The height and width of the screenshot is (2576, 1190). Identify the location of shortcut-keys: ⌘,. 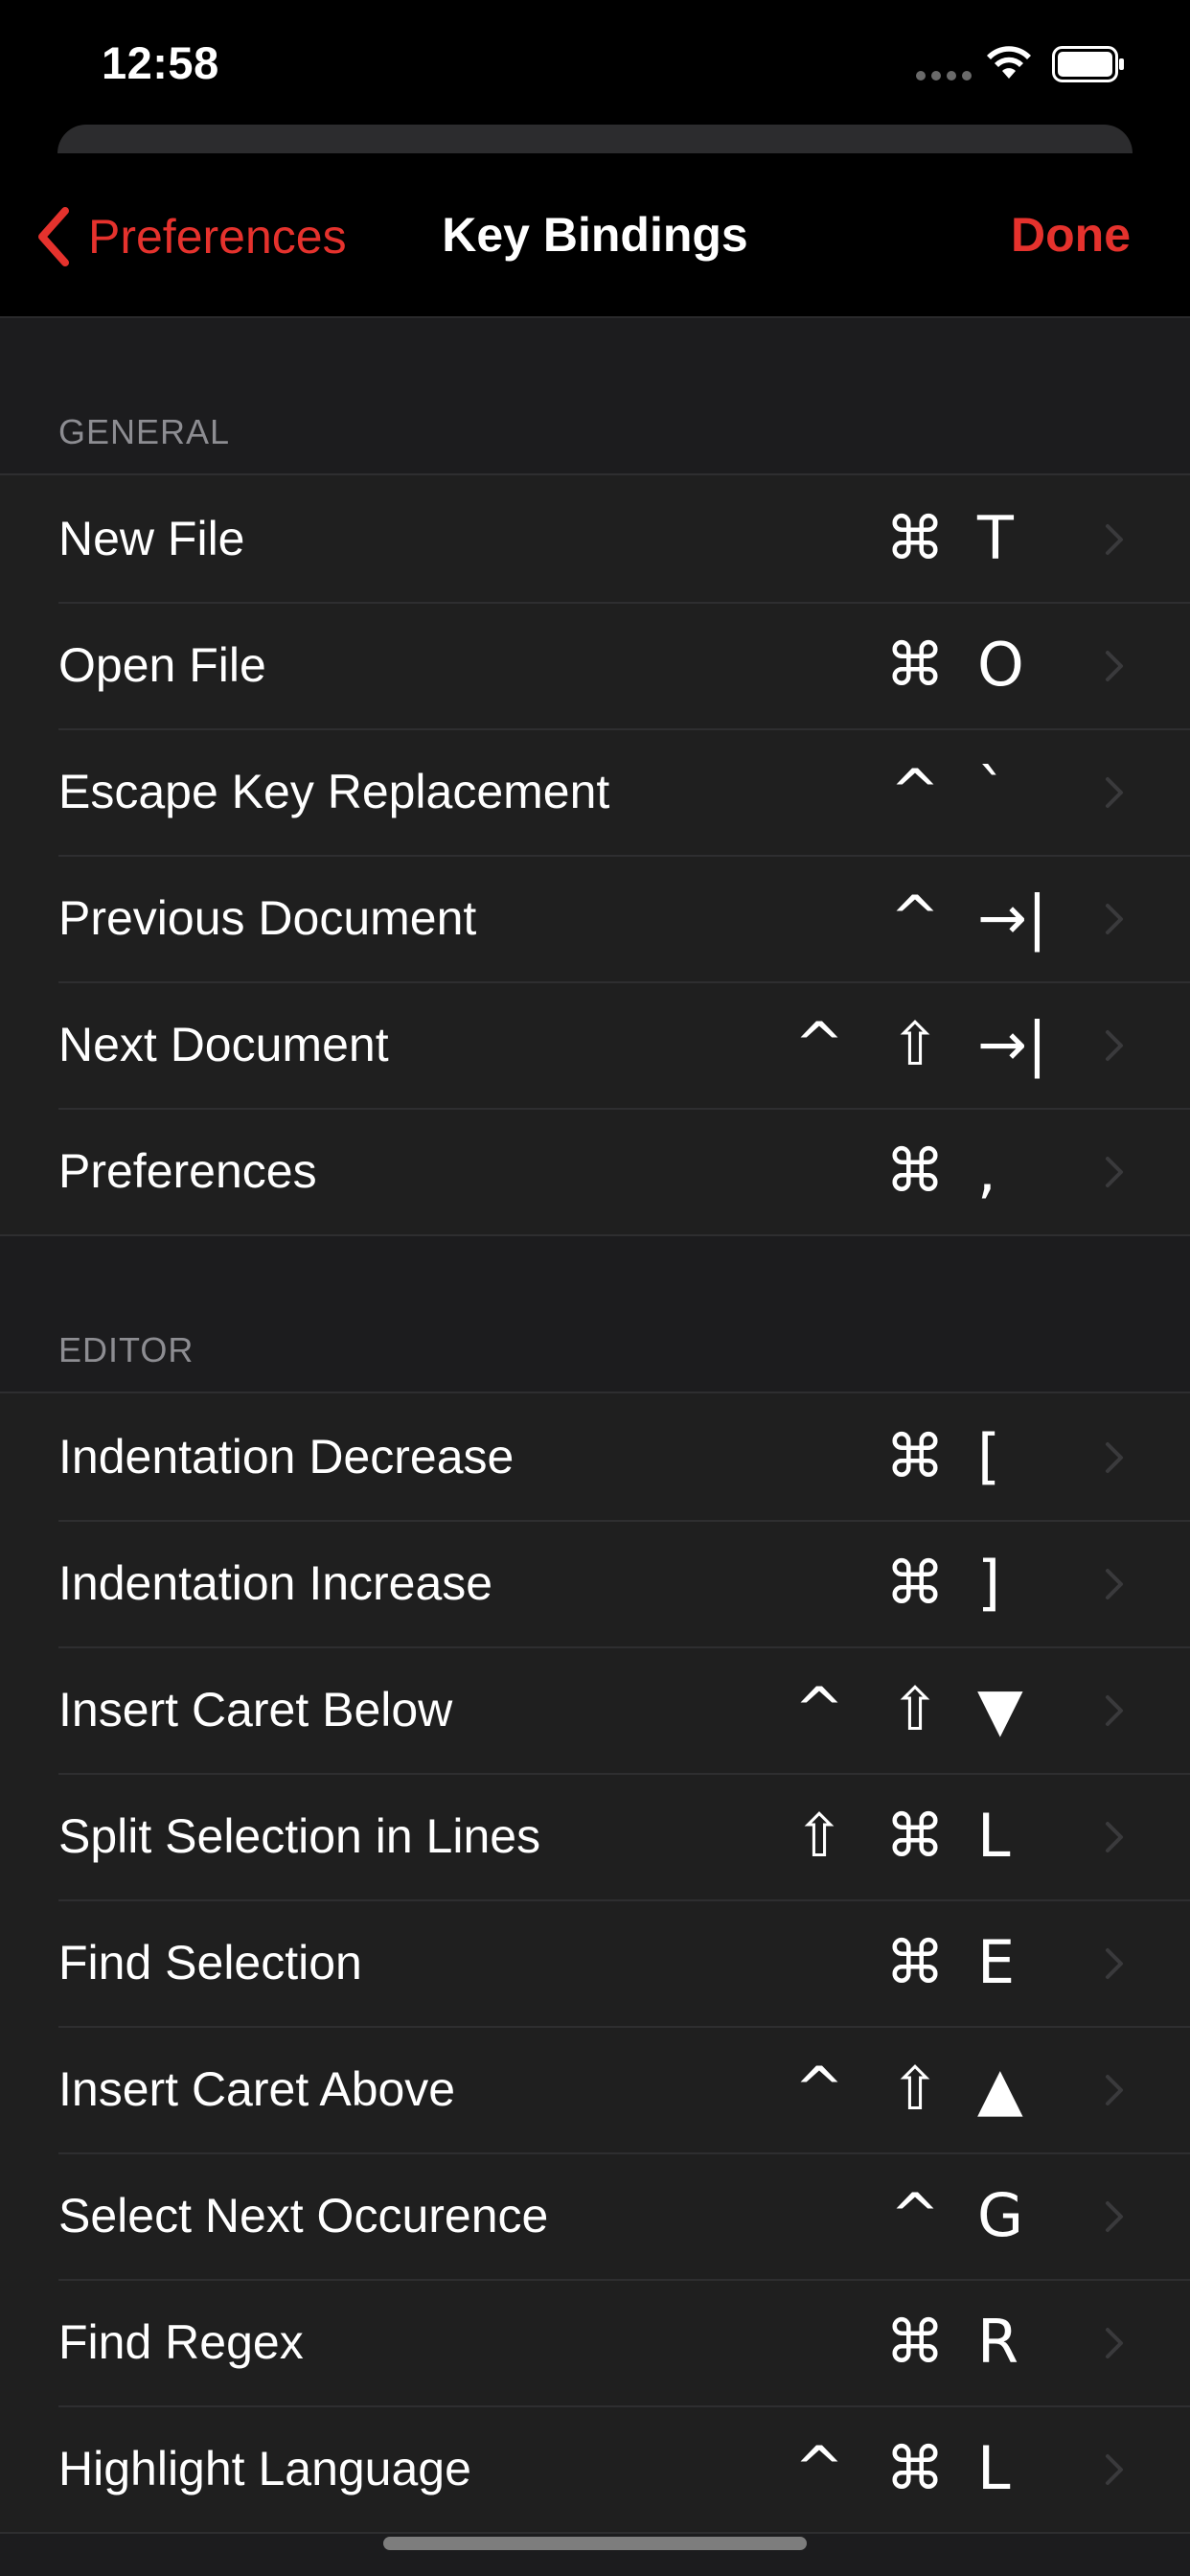
(947, 1171).